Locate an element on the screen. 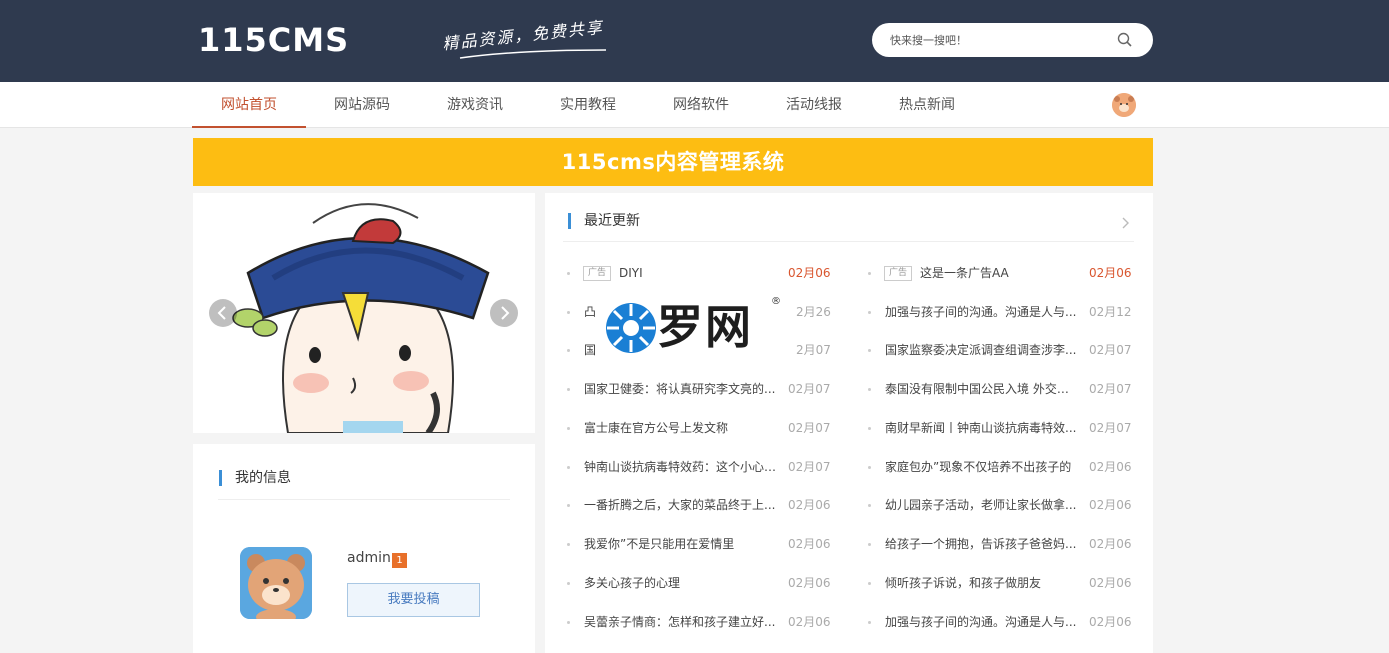  avatar is located at coordinates (276, 583).